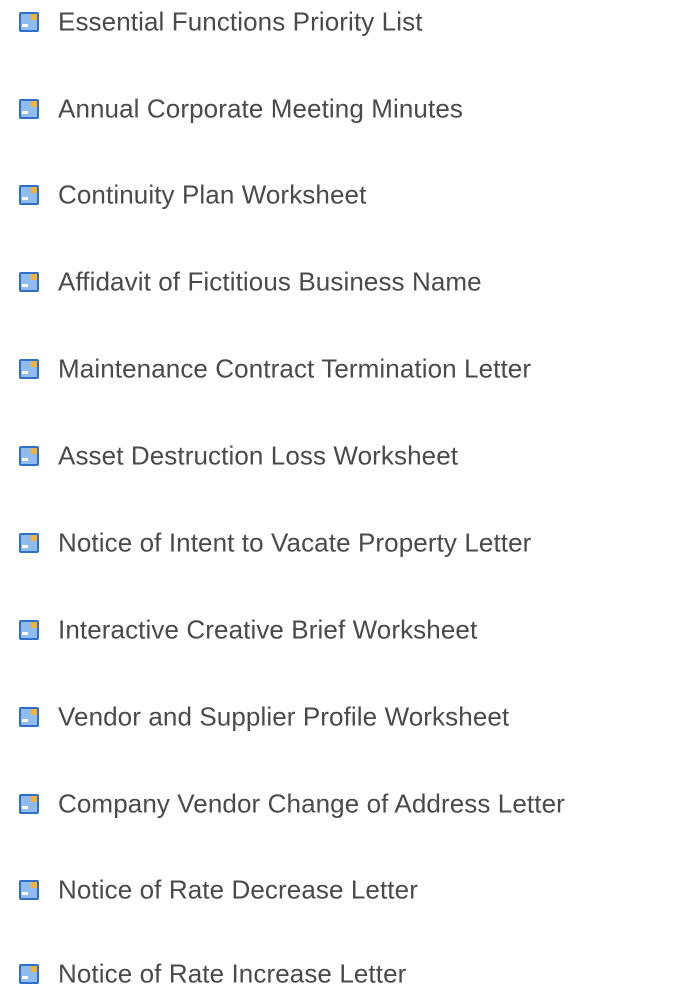  I want to click on document-link: Notice of Rate Decrease Letter, so click(238, 890).